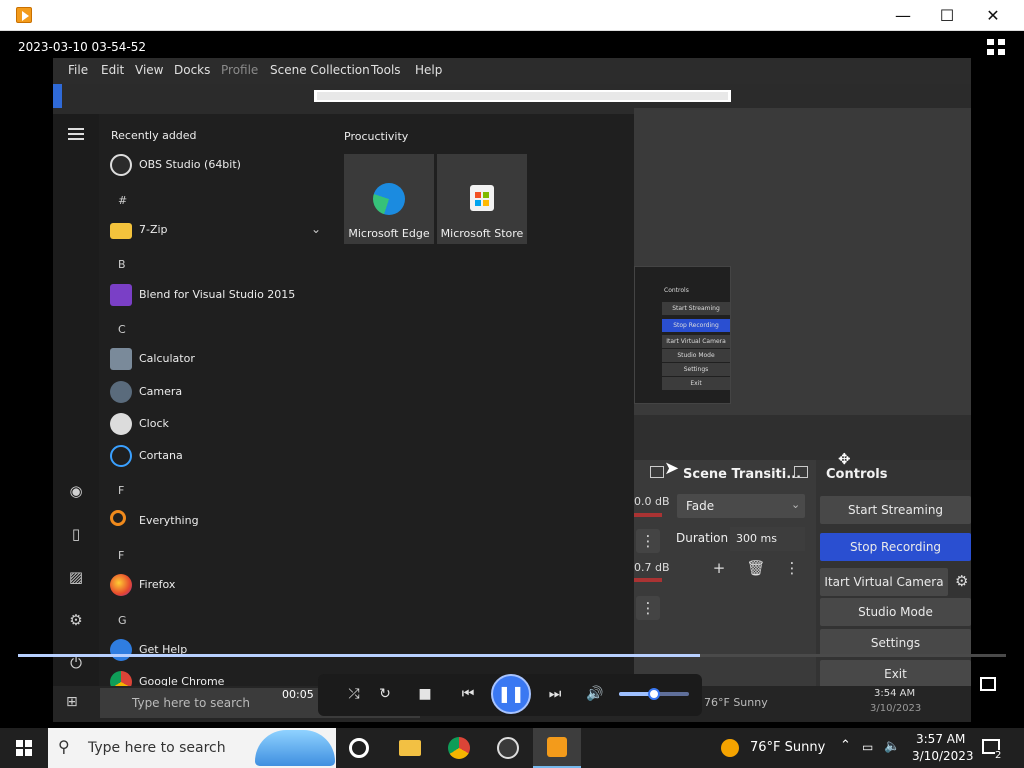 Image resolution: width=1024 pixels, height=768 pixels. I want to click on previous-icon: ⏮, so click(468, 694).